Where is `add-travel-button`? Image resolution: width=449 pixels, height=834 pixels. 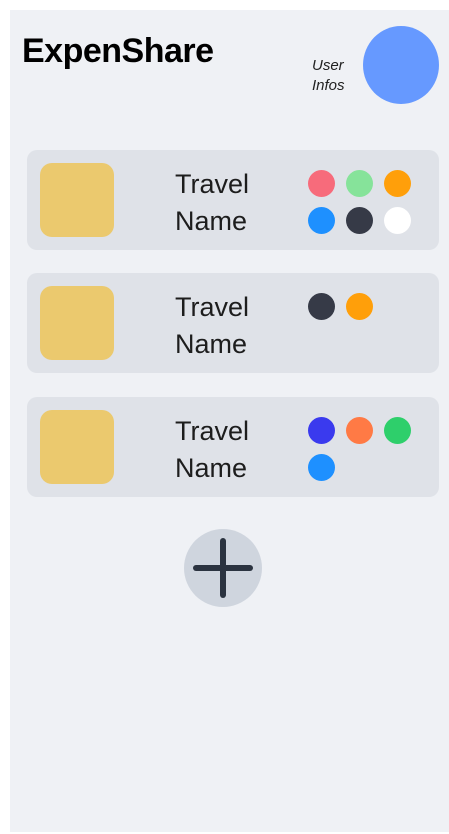
add-travel-button is located at coordinates (223, 568).